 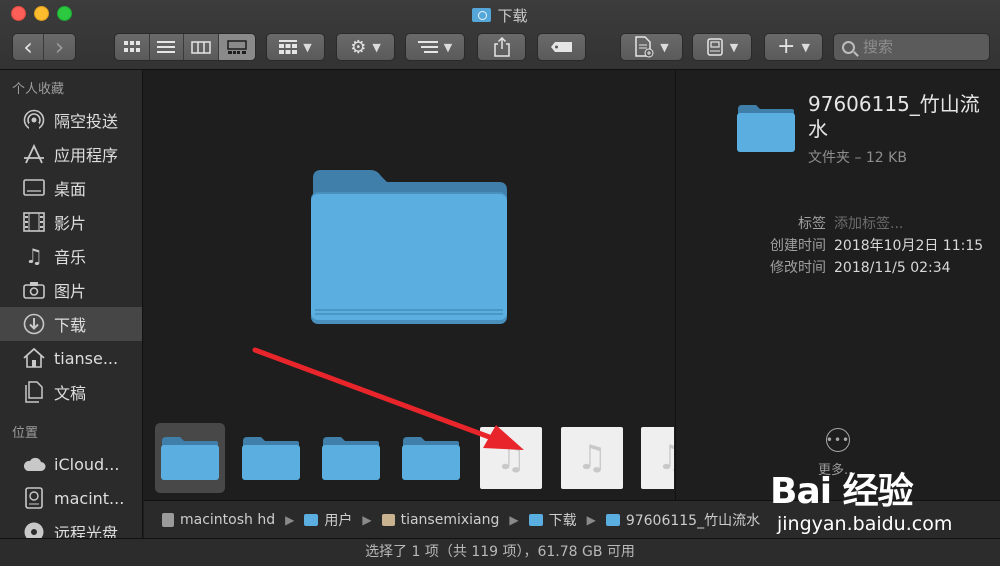 I want to click on applications-icon, so click(x=34, y=154).